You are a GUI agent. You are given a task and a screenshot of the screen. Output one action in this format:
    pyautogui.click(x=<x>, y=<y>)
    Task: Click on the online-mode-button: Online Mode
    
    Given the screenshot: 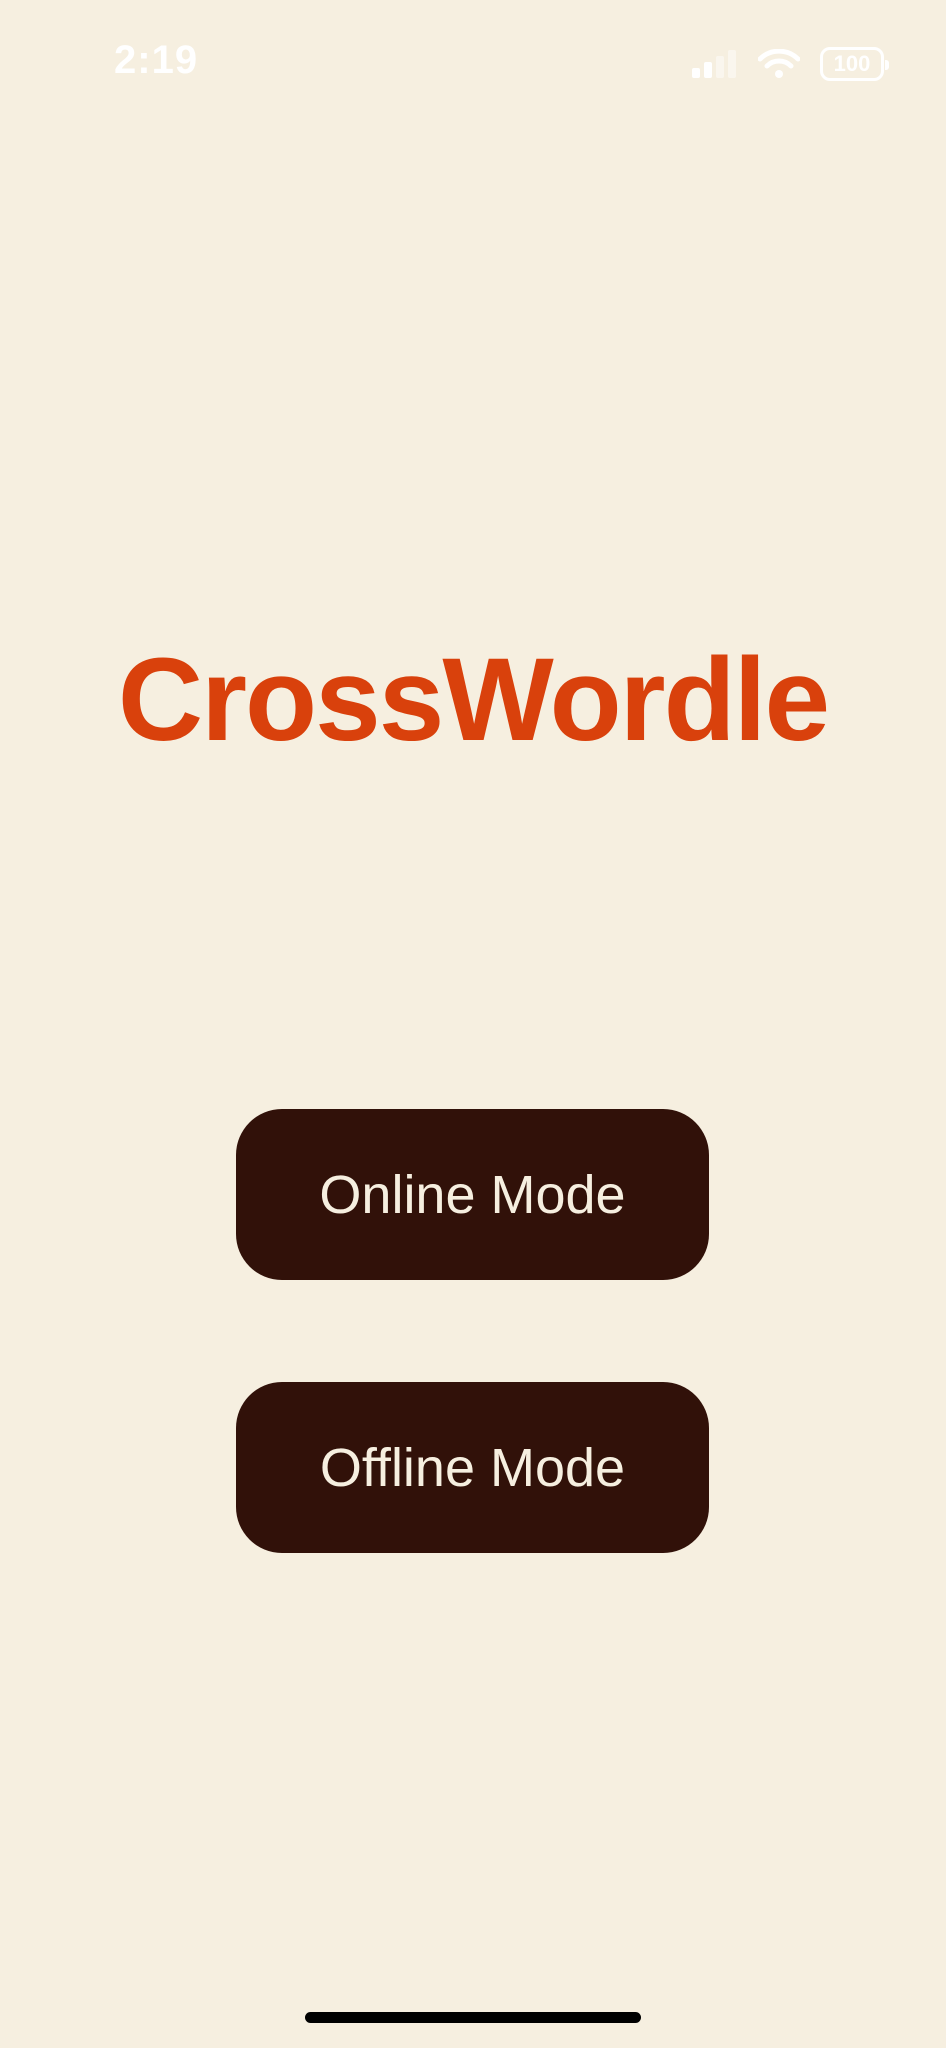 What is the action you would take?
    pyautogui.click(x=472, y=1194)
    